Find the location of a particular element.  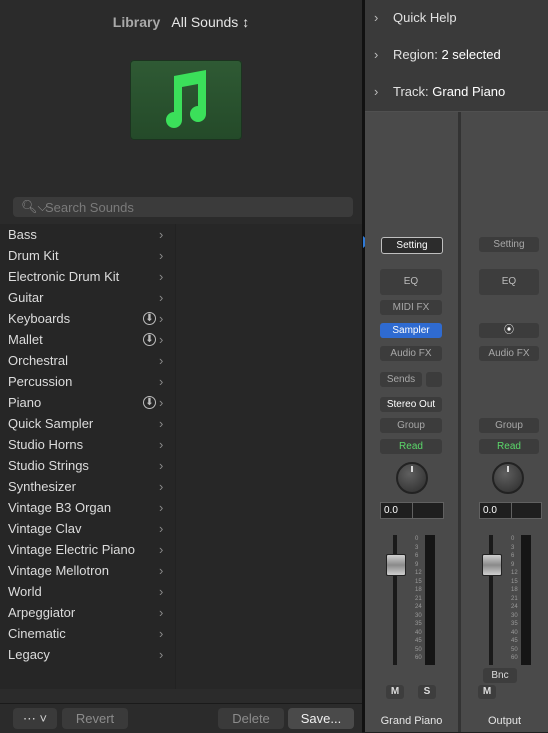

send-knob is located at coordinates (434, 379).